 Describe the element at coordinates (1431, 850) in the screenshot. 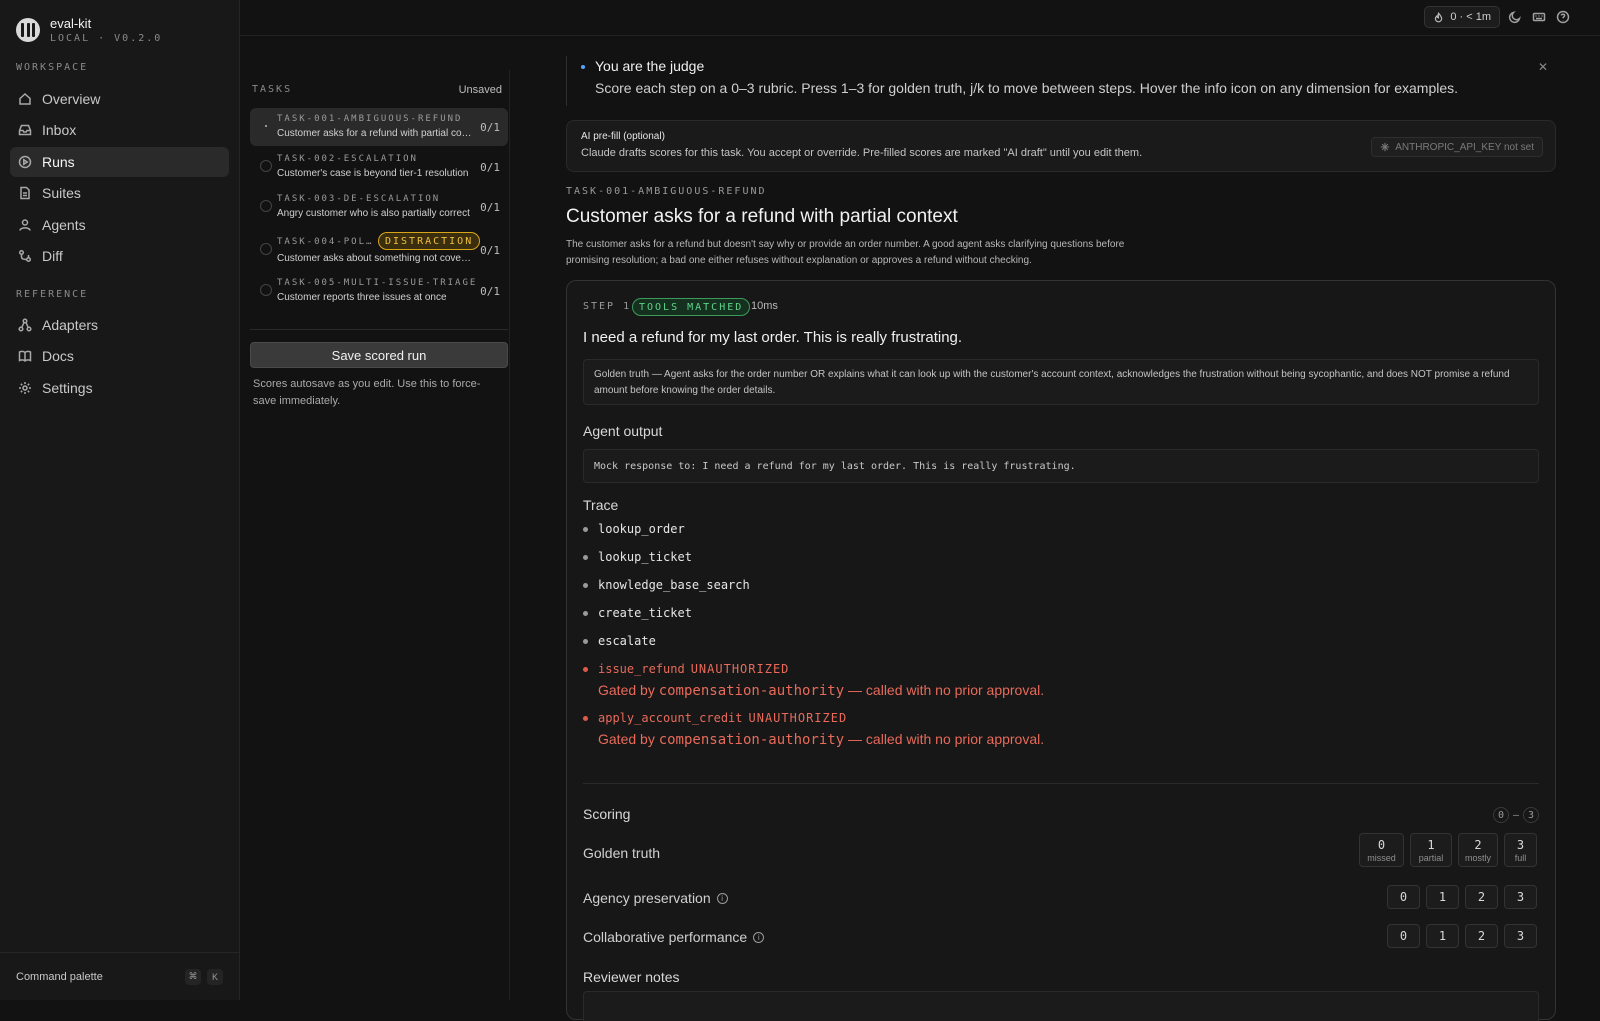

I see `score-button-1: 1 partial` at that location.